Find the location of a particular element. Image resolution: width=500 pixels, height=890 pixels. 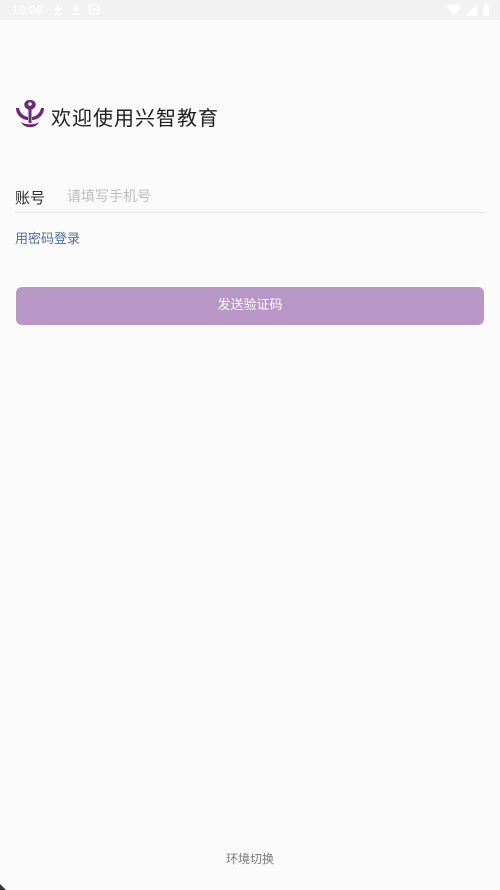

welcome-title: 欢迎使用兴智教育 is located at coordinates (135, 118).